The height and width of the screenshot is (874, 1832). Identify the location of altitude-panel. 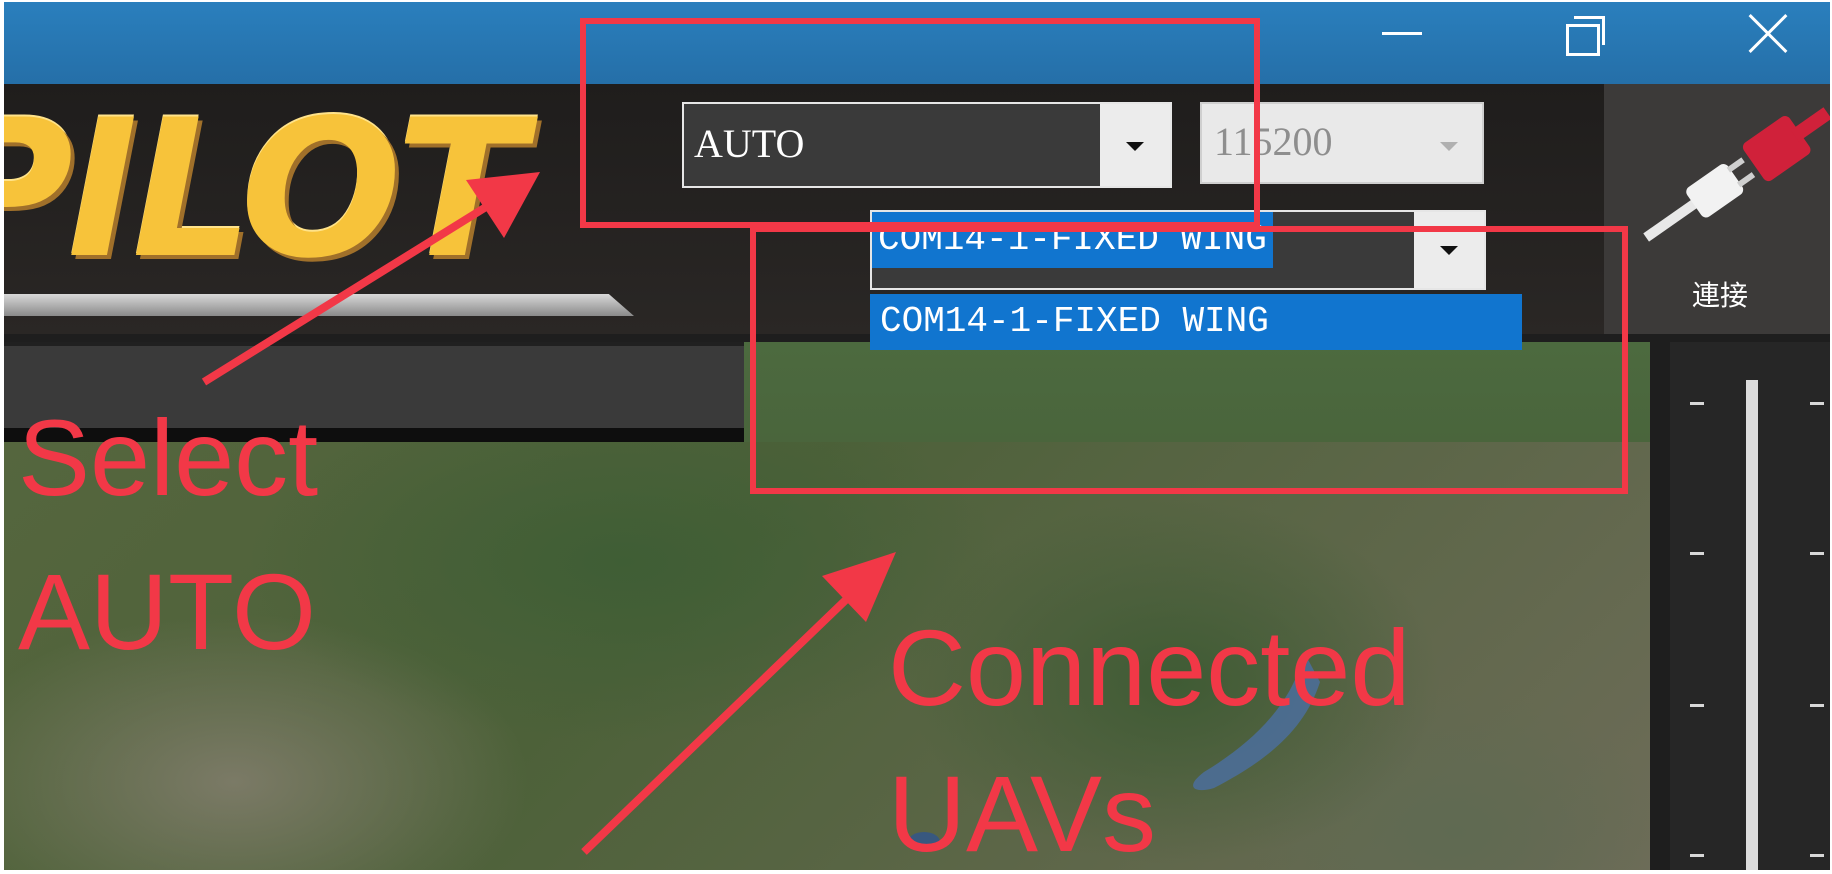
(1750, 606).